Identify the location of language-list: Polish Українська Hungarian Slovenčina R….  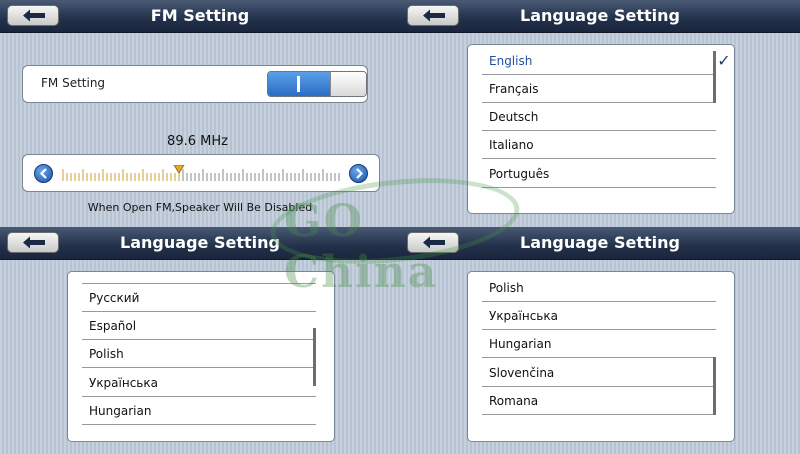
(601, 356).